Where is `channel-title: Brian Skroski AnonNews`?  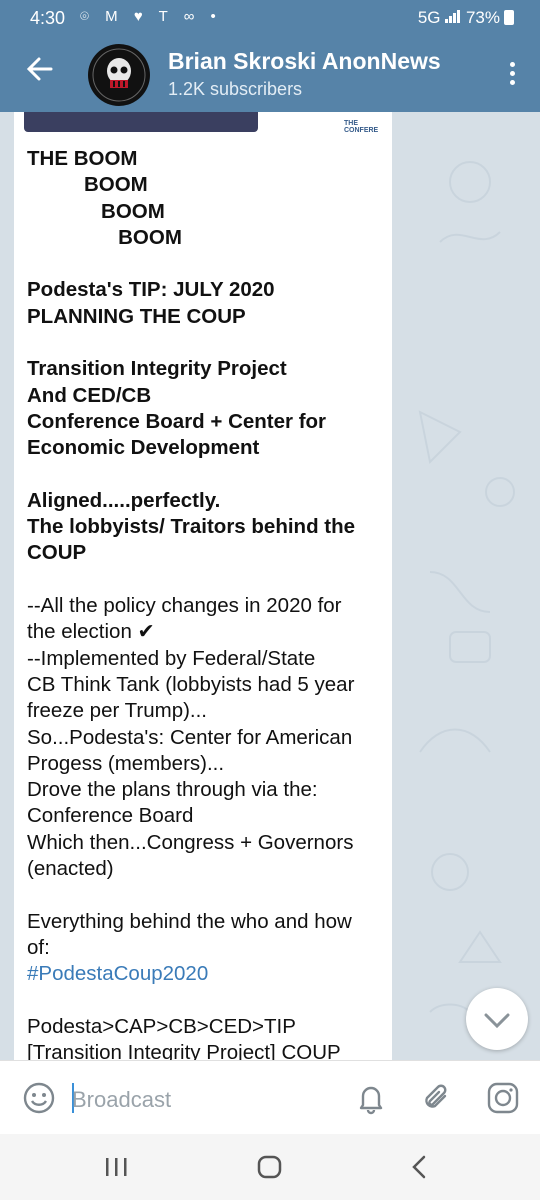 channel-title: Brian Skroski AnonNews is located at coordinates (304, 61).